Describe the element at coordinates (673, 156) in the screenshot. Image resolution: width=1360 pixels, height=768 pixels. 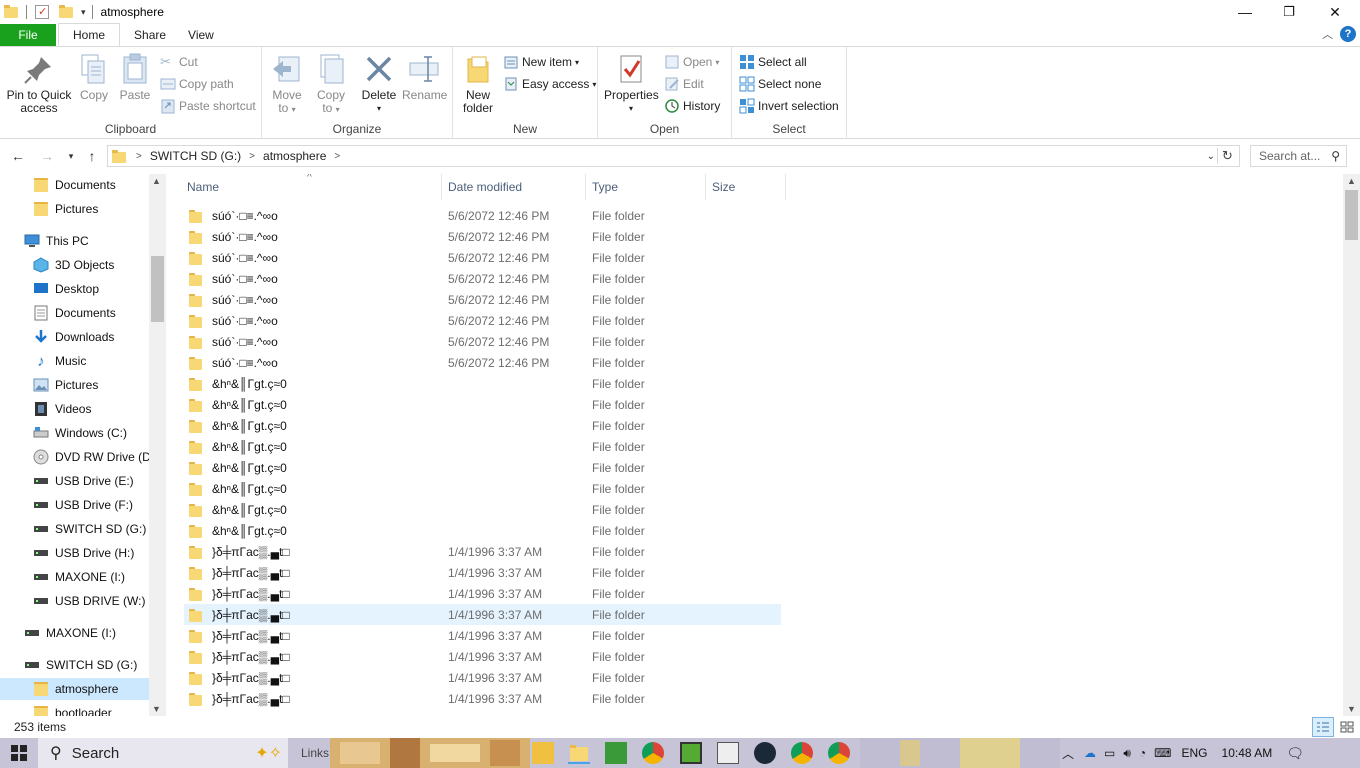
I see `address-bar: > SWITCH SD (G:) > atmosphere > ⌄ ↻` at that location.